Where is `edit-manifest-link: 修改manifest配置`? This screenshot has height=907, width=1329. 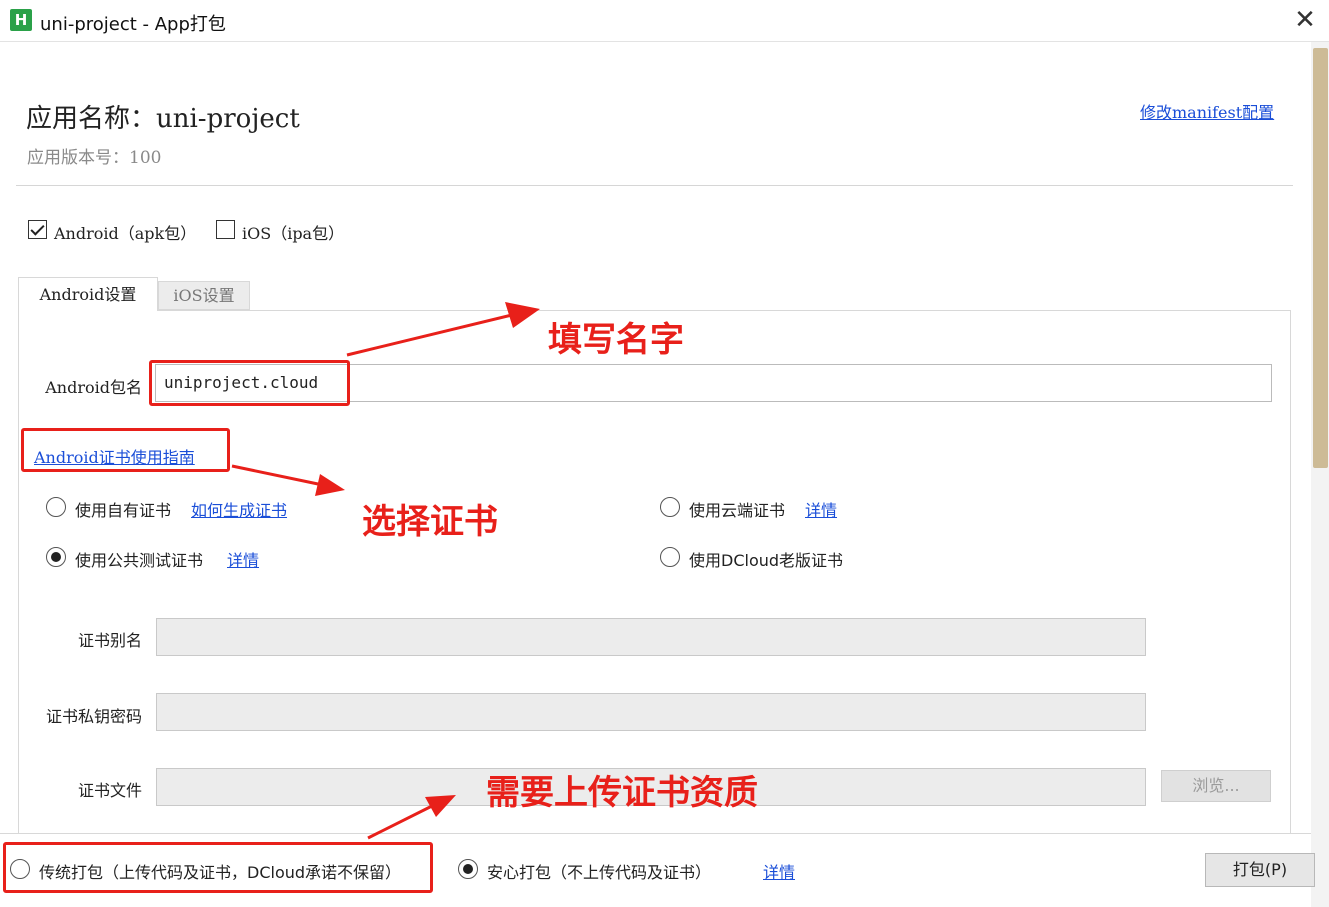
edit-manifest-link: 修改manifest配置 is located at coordinates (1207, 111).